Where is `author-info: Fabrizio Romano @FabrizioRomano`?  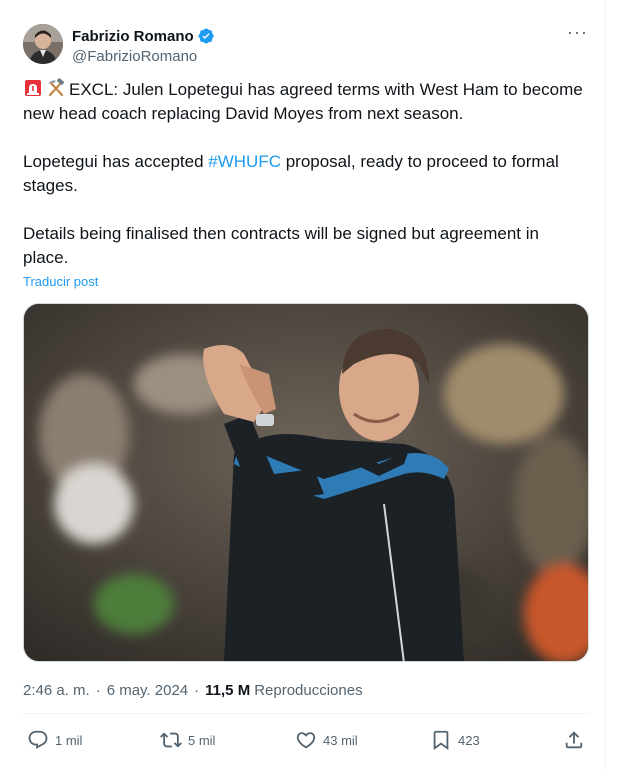
author-info: Fabrizio Romano @FabrizioRomano is located at coordinates (143, 45).